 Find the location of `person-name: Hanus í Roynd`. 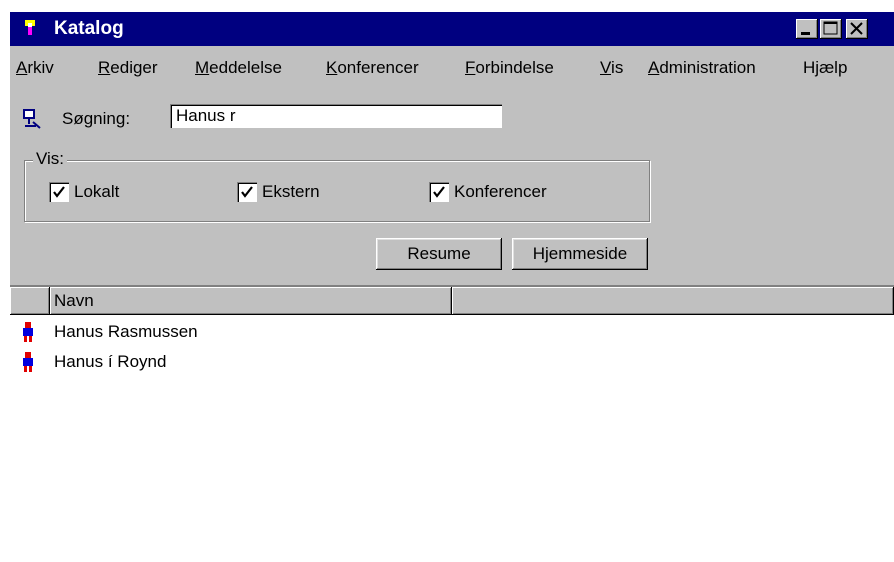

person-name: Hanus í Roynd is located at coordinates (110, 361).